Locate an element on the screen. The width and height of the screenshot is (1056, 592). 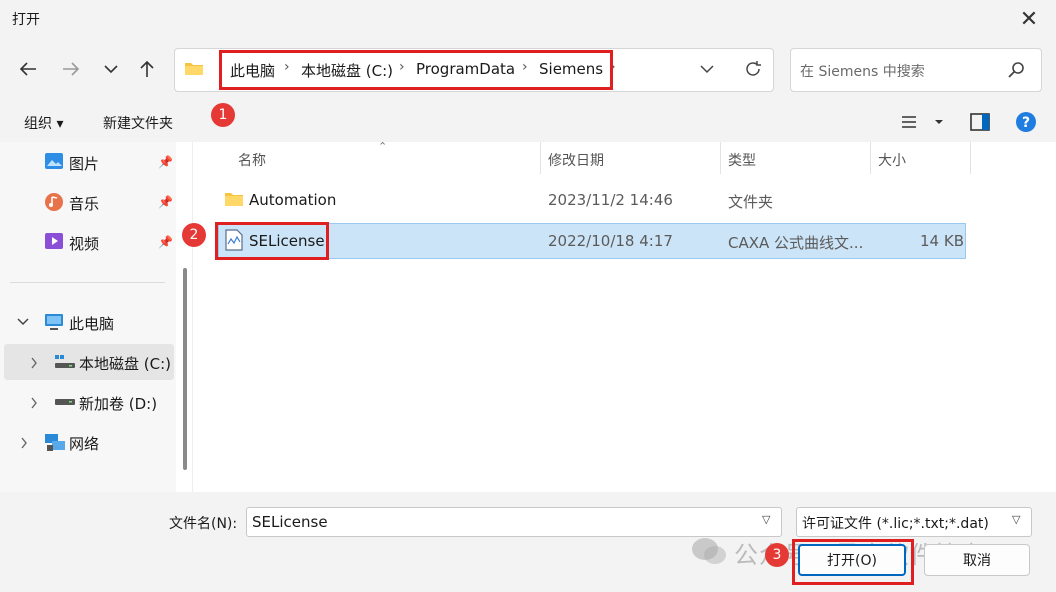
filename-value: SELicense is located at coordinates (290, 522).